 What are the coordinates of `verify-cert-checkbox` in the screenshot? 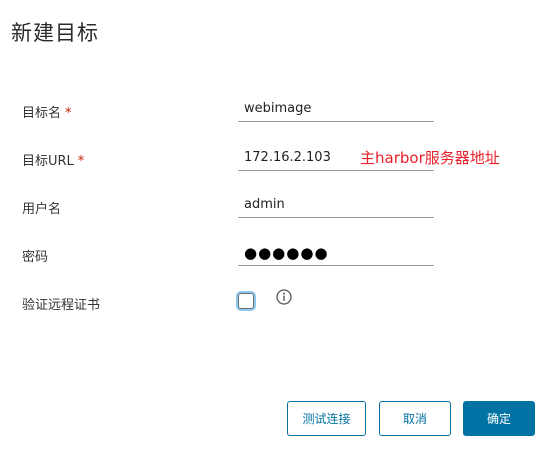 It's located at (246, 301).